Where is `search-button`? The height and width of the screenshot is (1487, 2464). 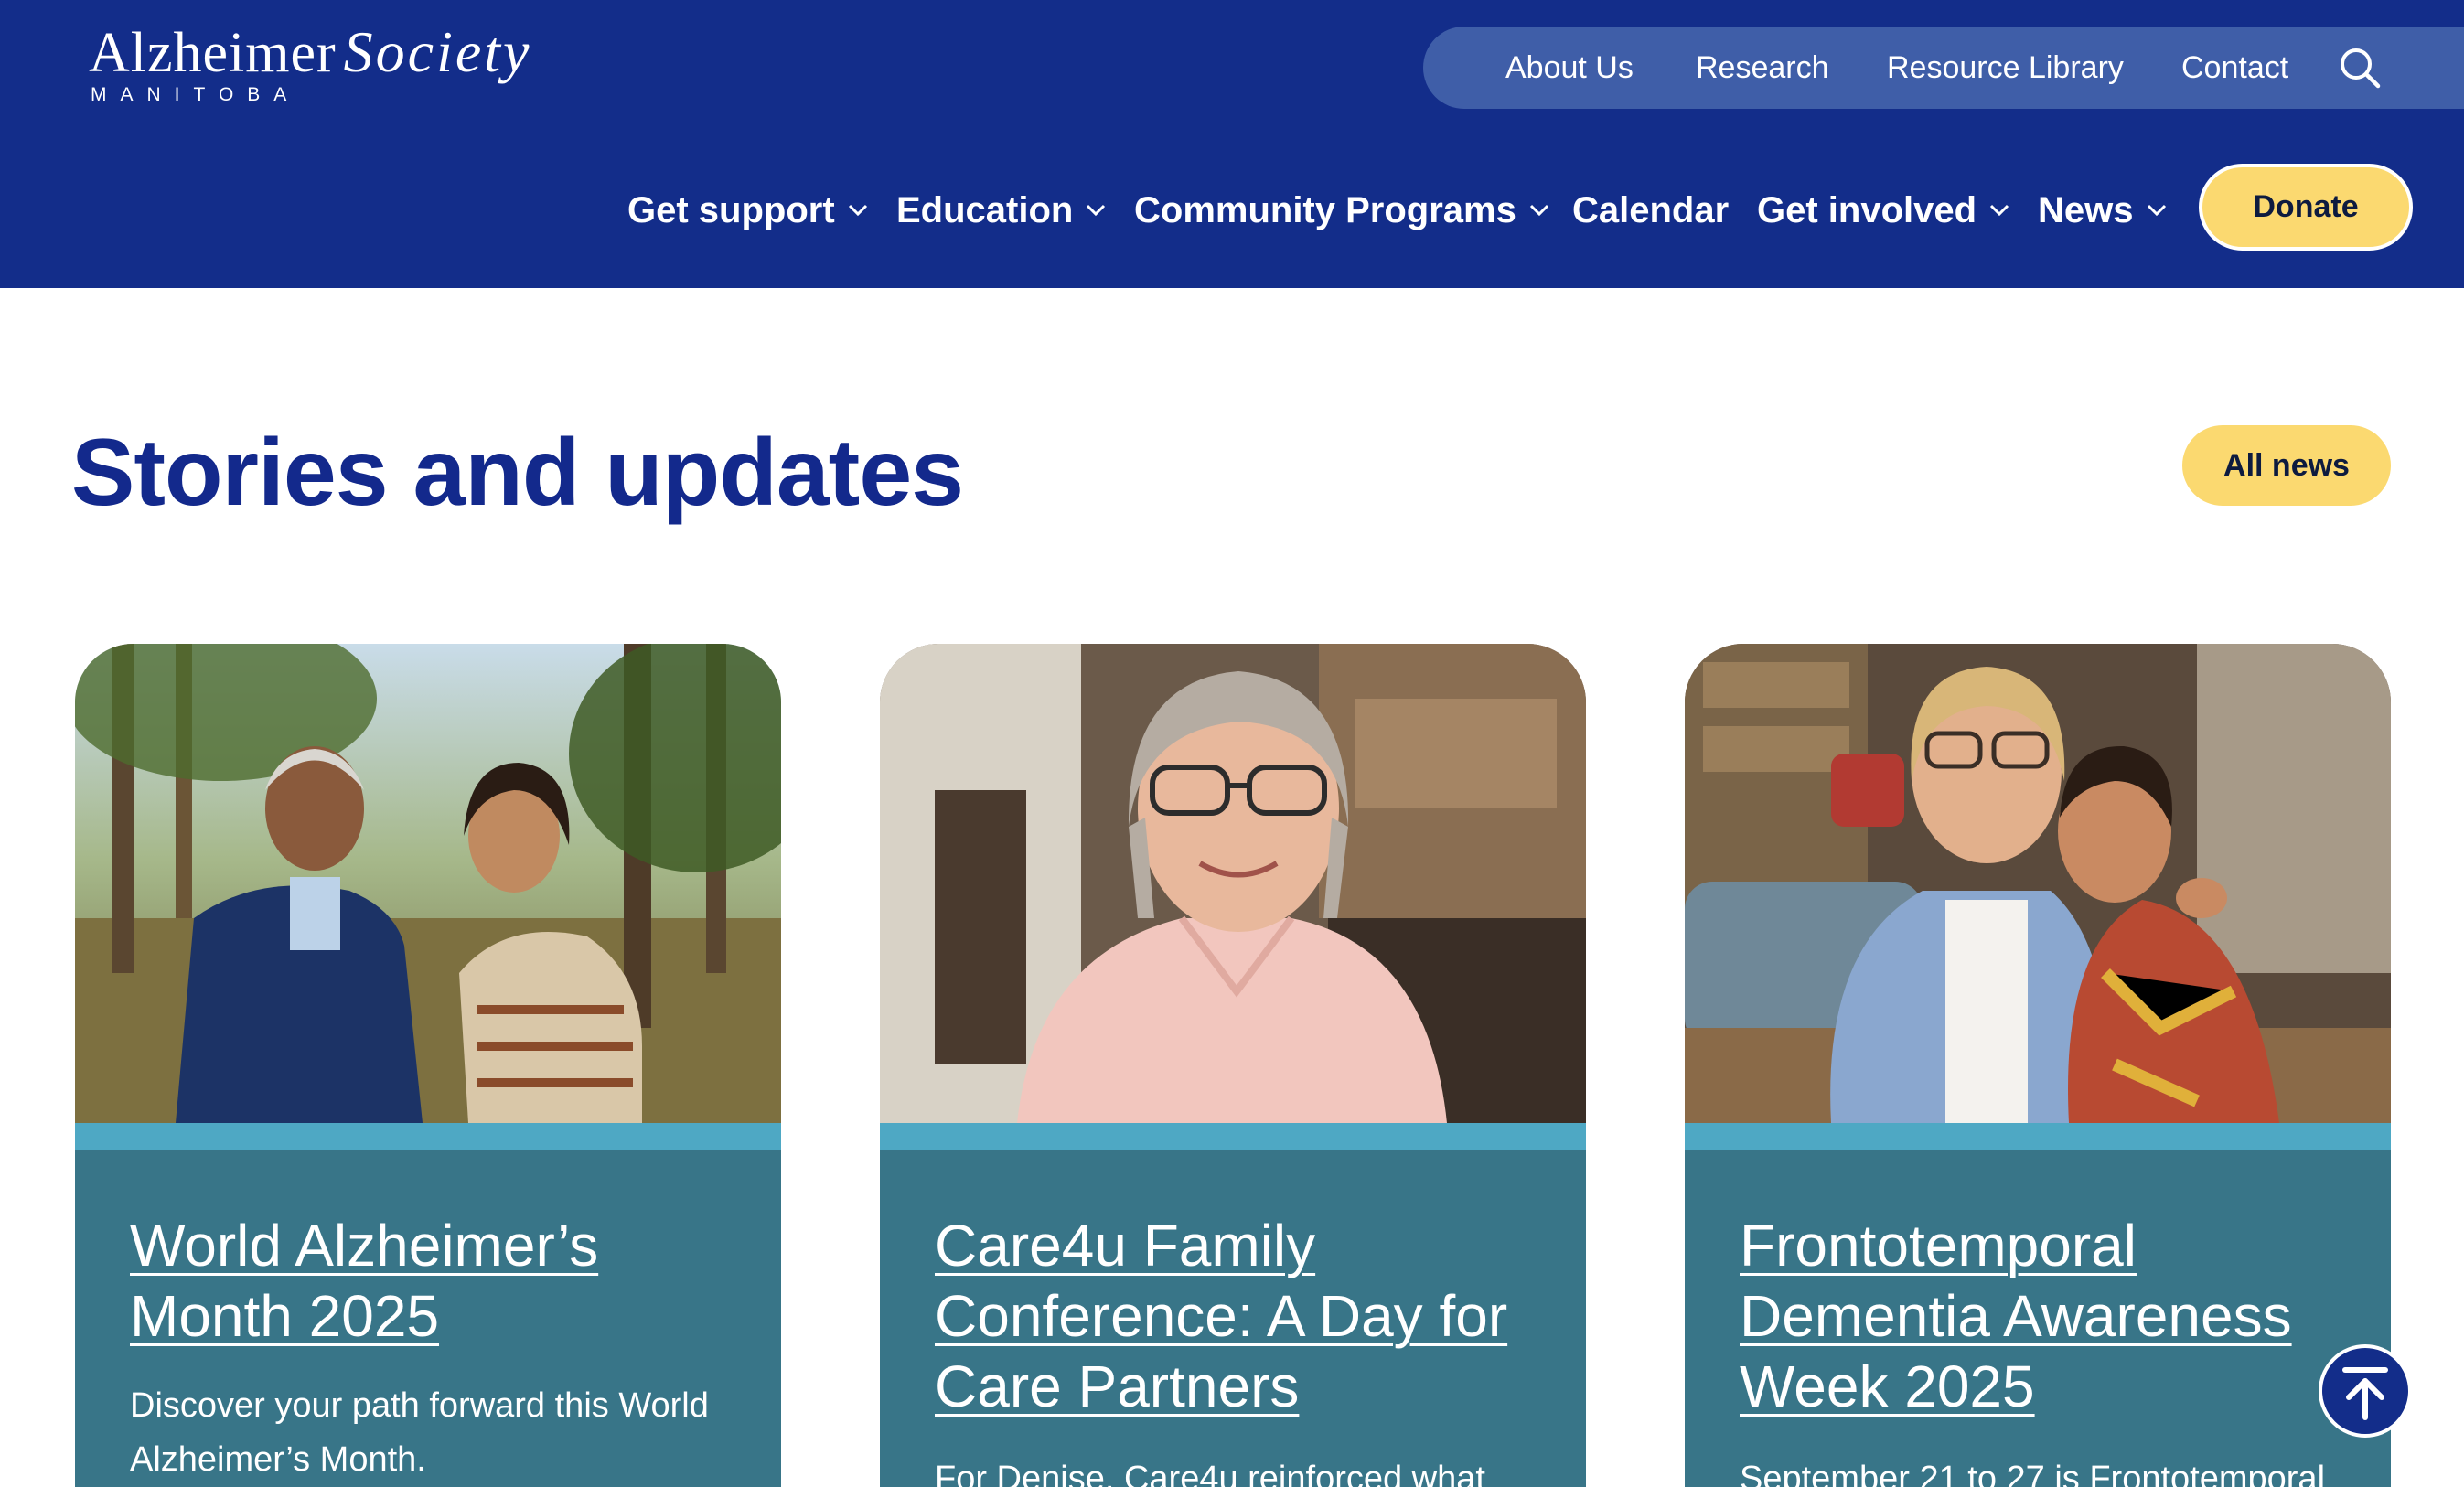 search-button is located at coordinates (2360, 68).